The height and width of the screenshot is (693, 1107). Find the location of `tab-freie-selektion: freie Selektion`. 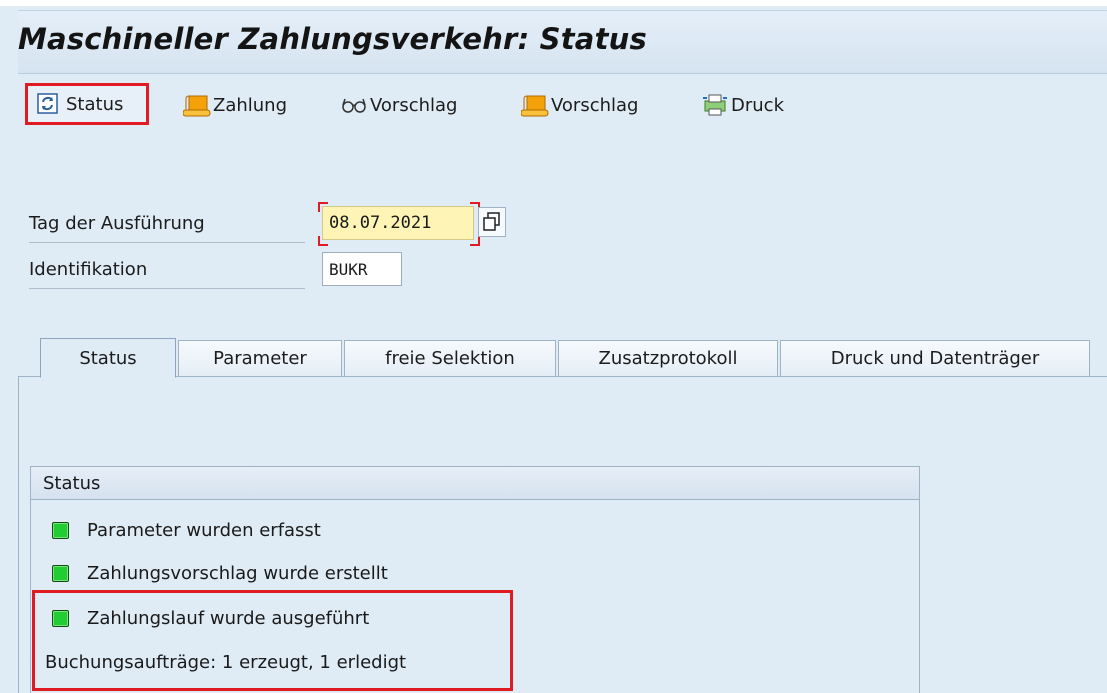

tab-freie-selektion: freie Selektion is located at coordinates (450, 358).